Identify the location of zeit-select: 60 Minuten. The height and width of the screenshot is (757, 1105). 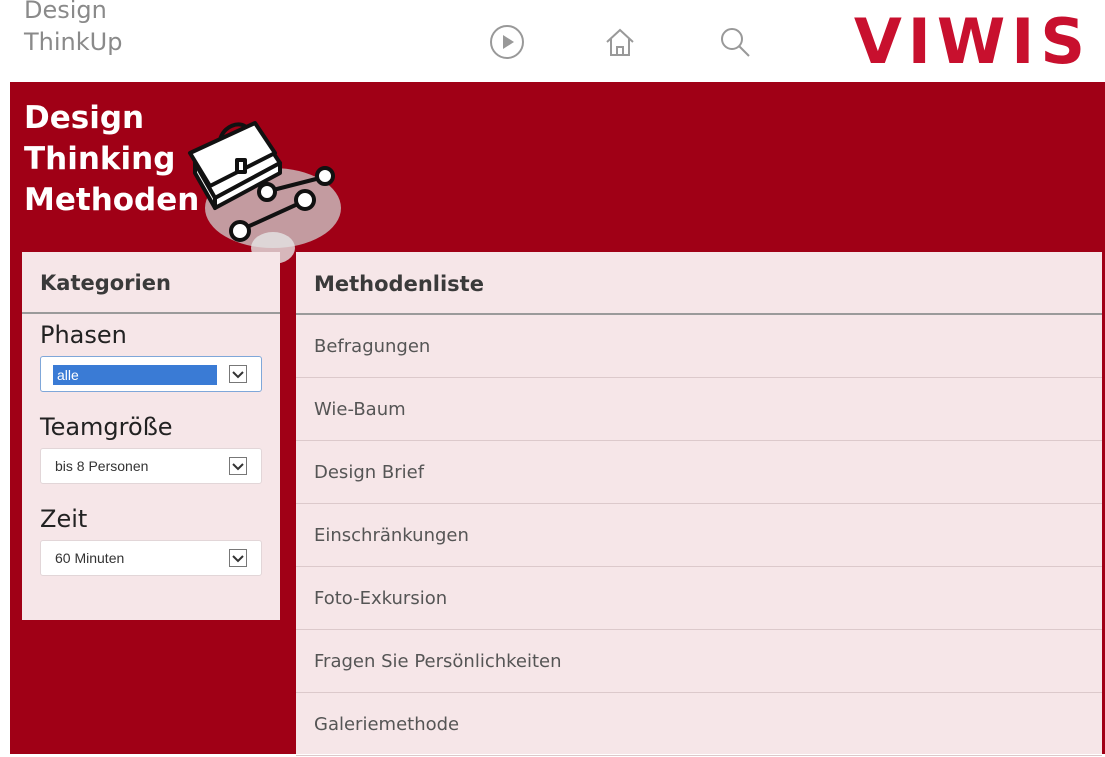
(151, 558).